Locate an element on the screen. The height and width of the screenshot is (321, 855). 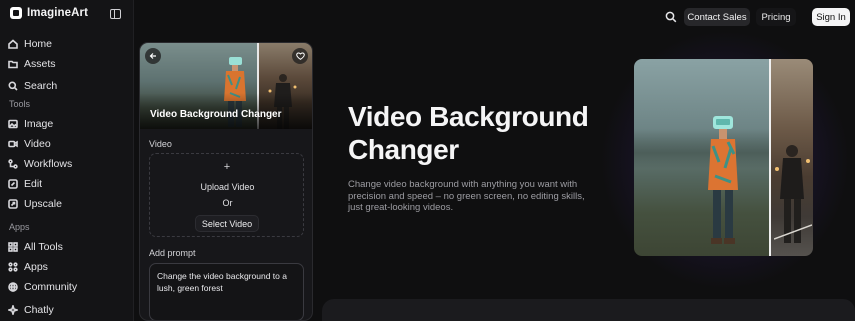
edit-icon is located at coordinates (13, 184).